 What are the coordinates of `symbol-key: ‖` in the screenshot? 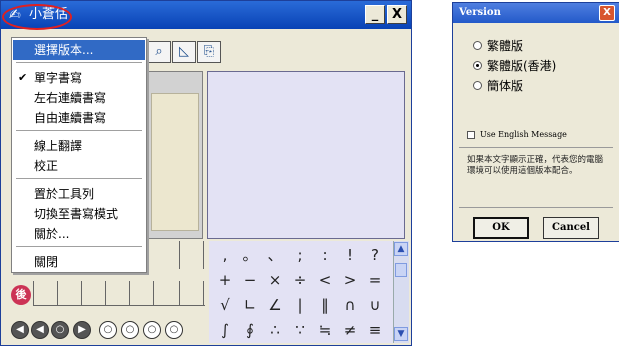 It's located at (325, 305).